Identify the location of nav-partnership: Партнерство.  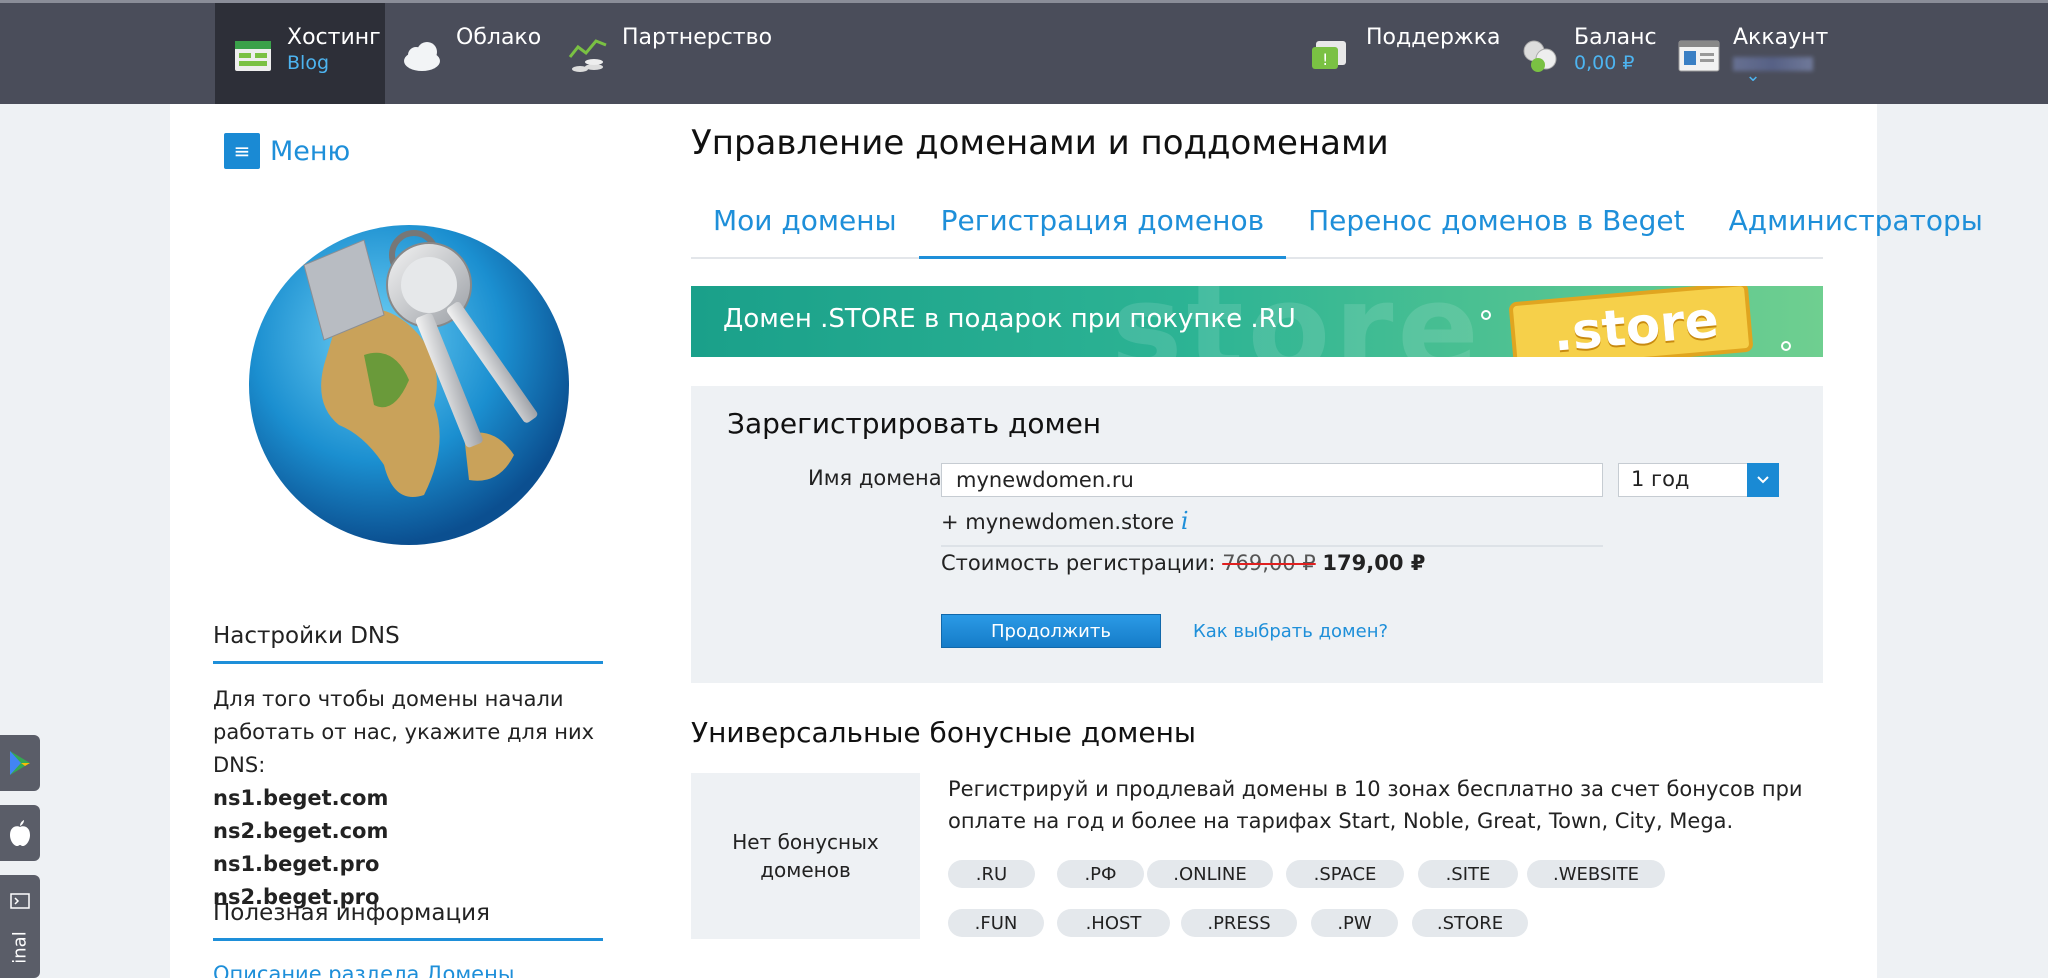
(669, 53).